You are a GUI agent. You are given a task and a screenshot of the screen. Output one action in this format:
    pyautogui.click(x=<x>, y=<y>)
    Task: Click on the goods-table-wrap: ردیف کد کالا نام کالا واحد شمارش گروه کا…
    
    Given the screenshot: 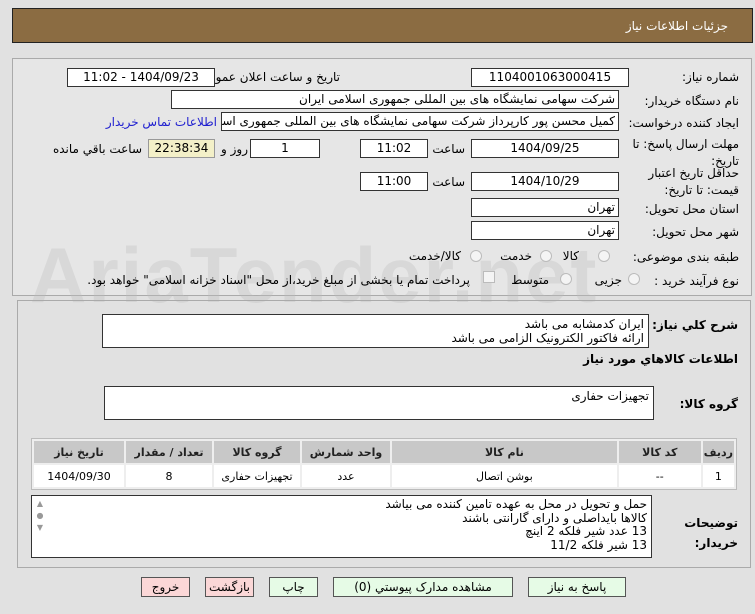 What is the action you would take?
    pyautogui.click(x=384, y=464)
    